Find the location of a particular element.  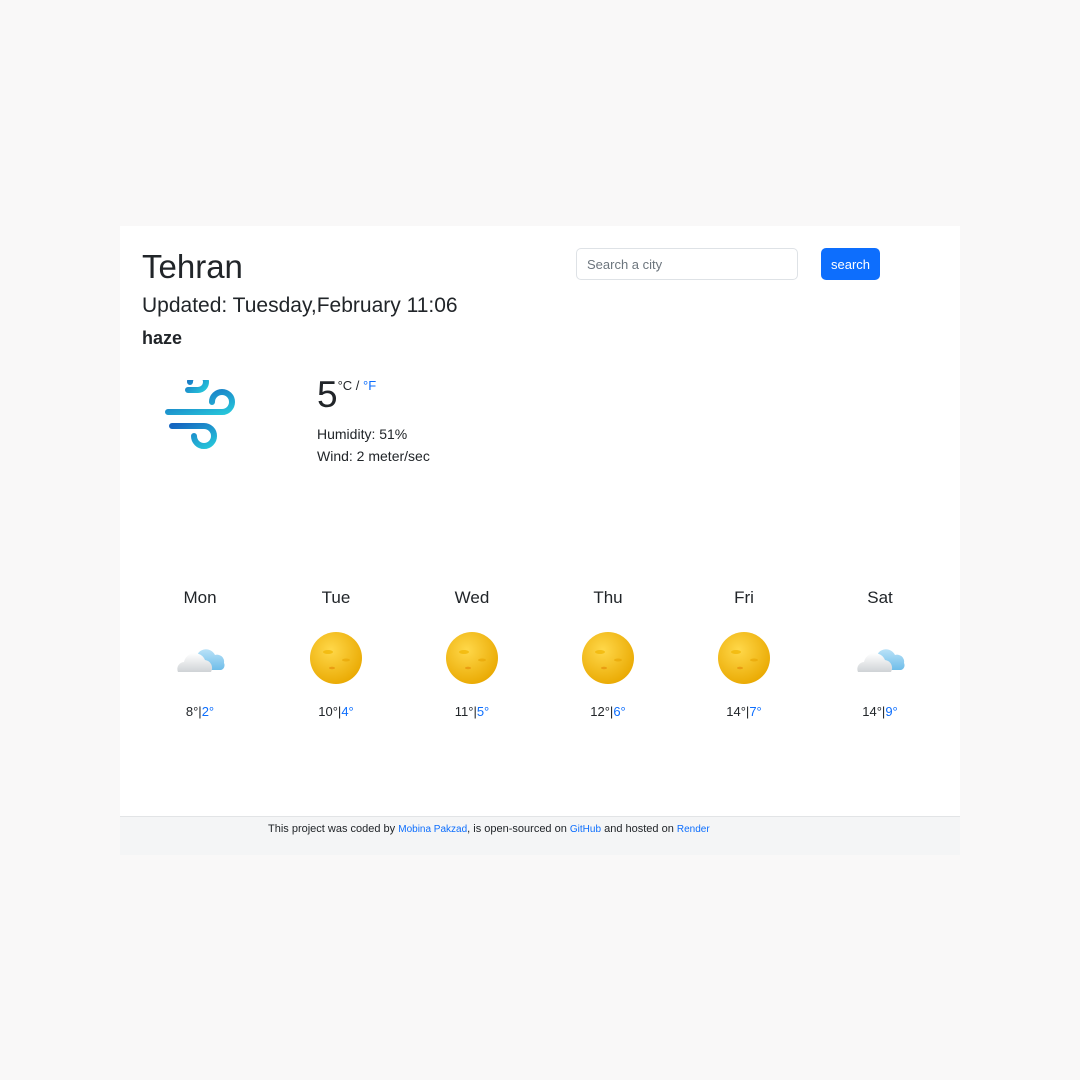

forecast-day: Tue 10°|4° is located at coordinates (336, 652).